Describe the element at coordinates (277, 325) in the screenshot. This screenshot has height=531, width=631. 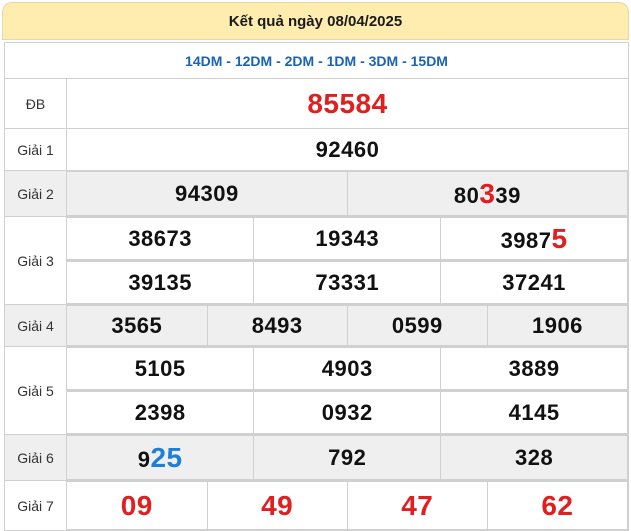
I see `prize-g4-number: 8493` at that location.